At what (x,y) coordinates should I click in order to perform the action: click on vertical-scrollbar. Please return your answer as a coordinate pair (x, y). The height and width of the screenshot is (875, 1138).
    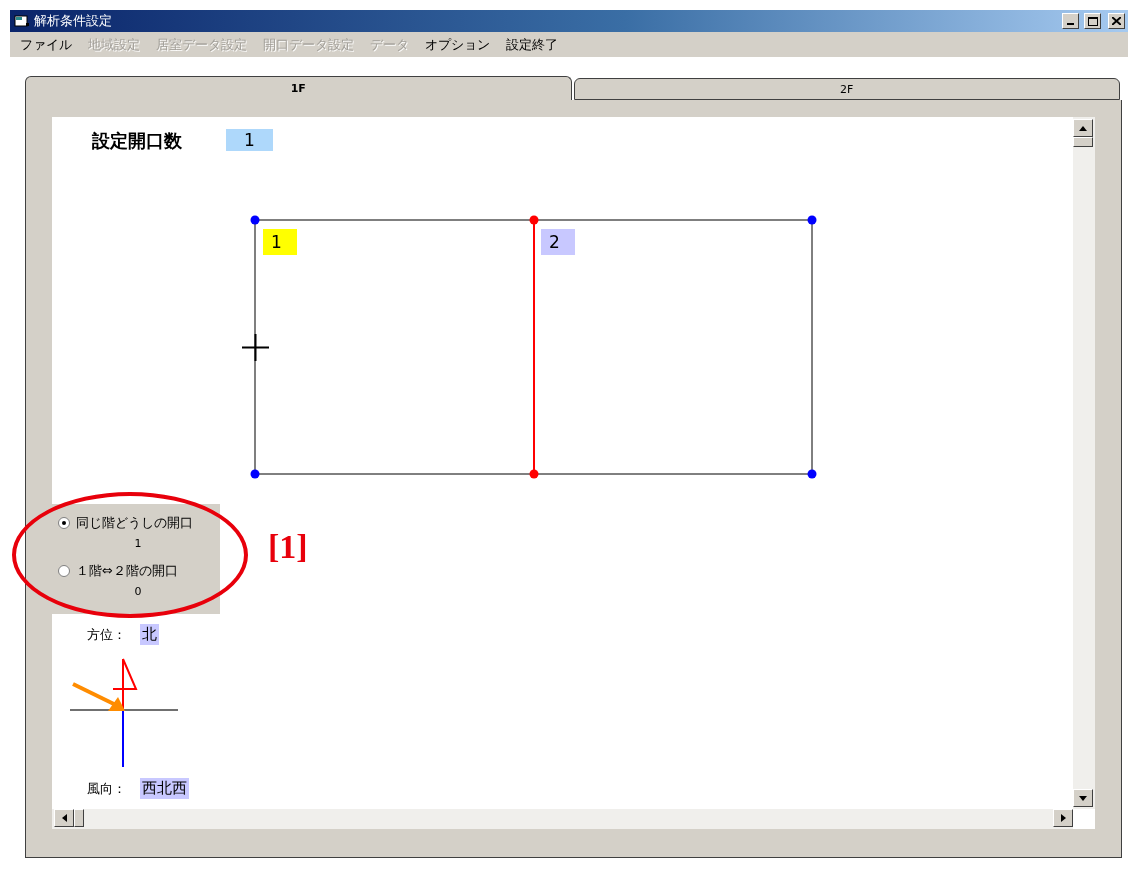
    Looking at the image, I should click on (1084, 463).